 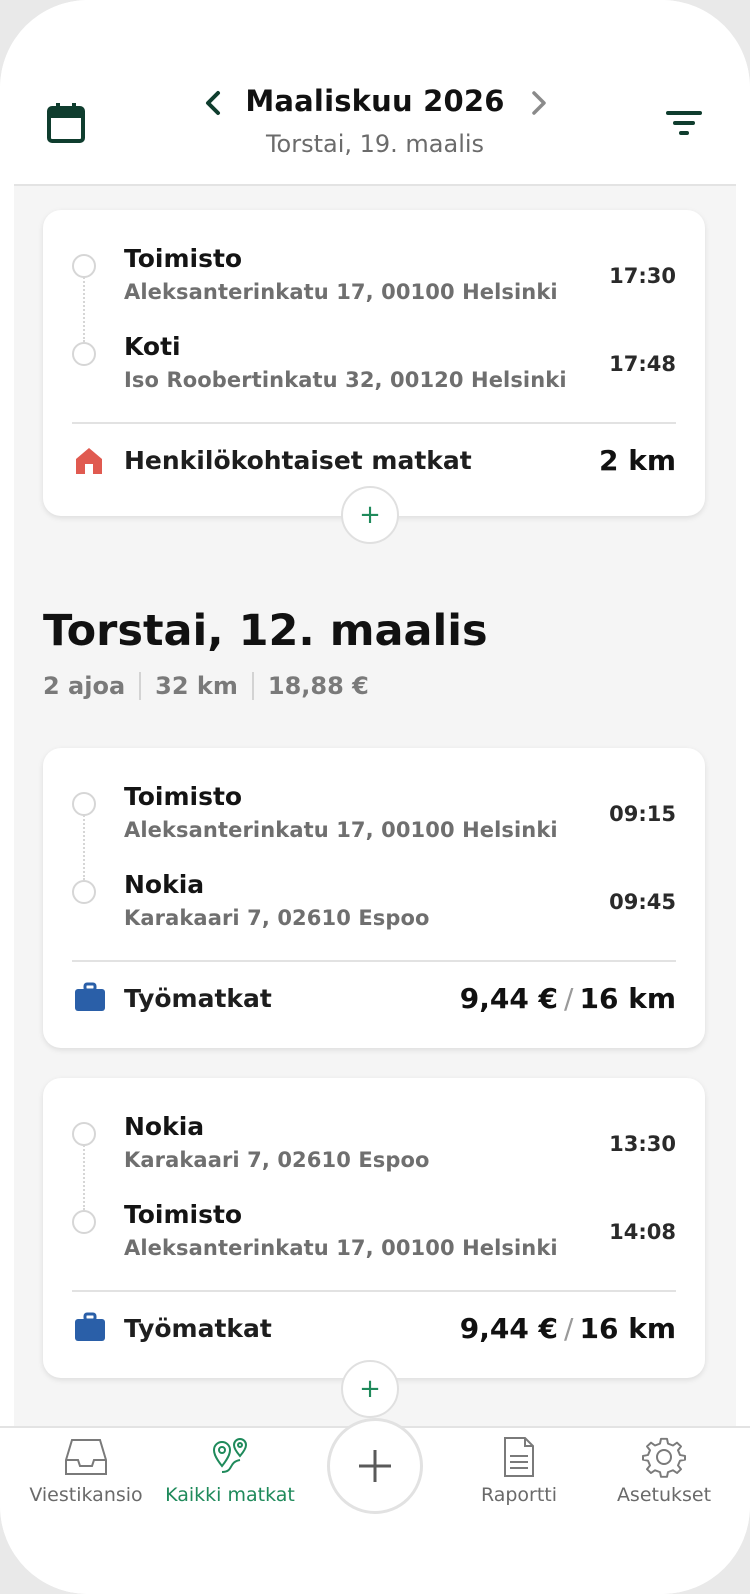 What do you see at coordinates (374, 905) in the screenshot?
I see `trip-end: Nokia Karakaari 7, 02610 Espoo 09:45` at bounding box center [374, 905].